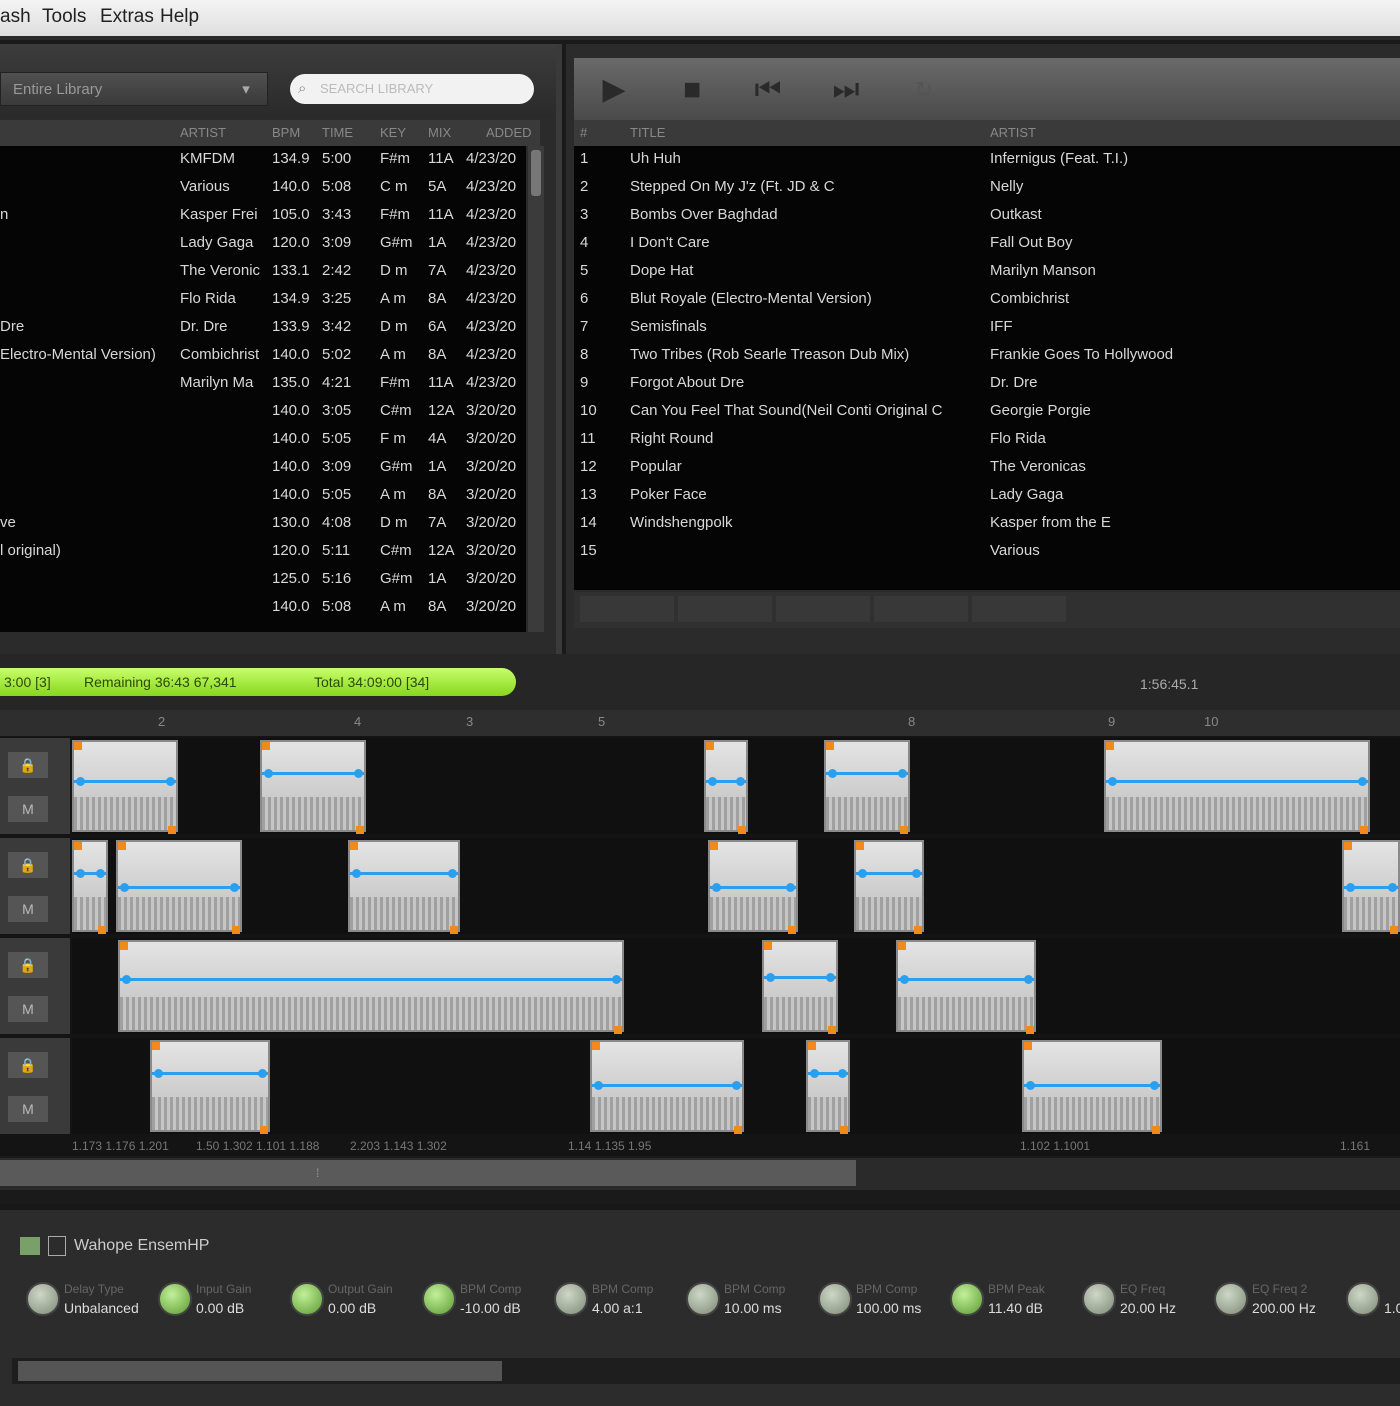 The height and width of the screenshot is (1406, 1400). Describe the element at coordinates (987, 384) in the screenshot. I see `playlist-row: 9 Forgot About Dre Dr. Dre` at that location.